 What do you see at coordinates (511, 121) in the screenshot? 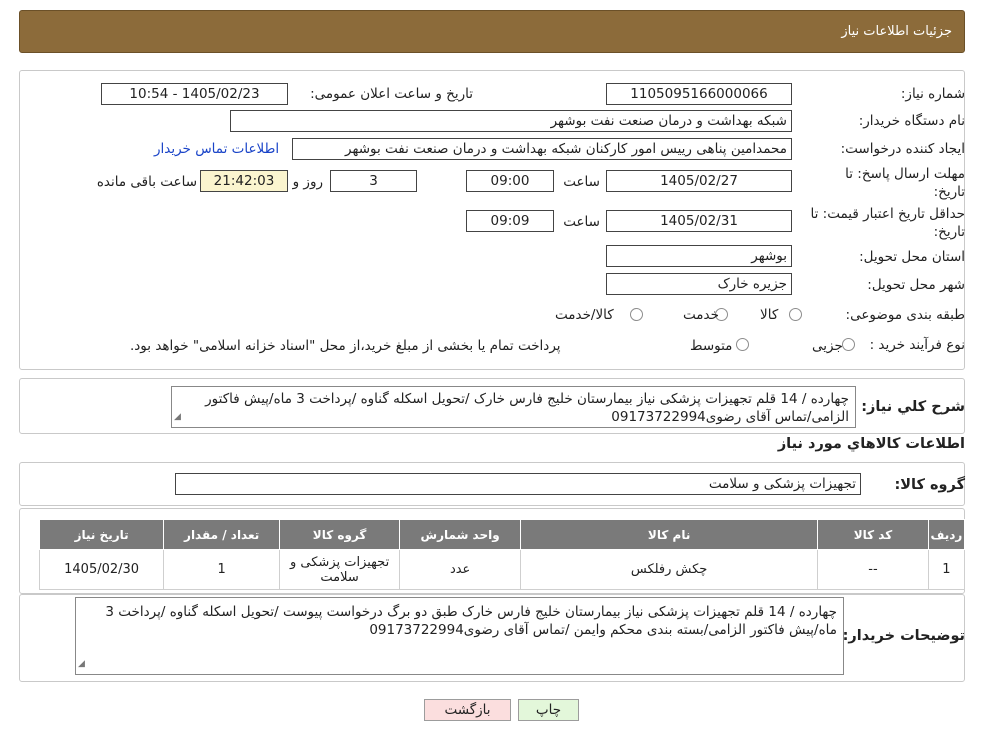
I see `buyer-org-field: شبکه بهداشت و درمان صنعت نفت بوشهر` at bounding box center [511, 121].